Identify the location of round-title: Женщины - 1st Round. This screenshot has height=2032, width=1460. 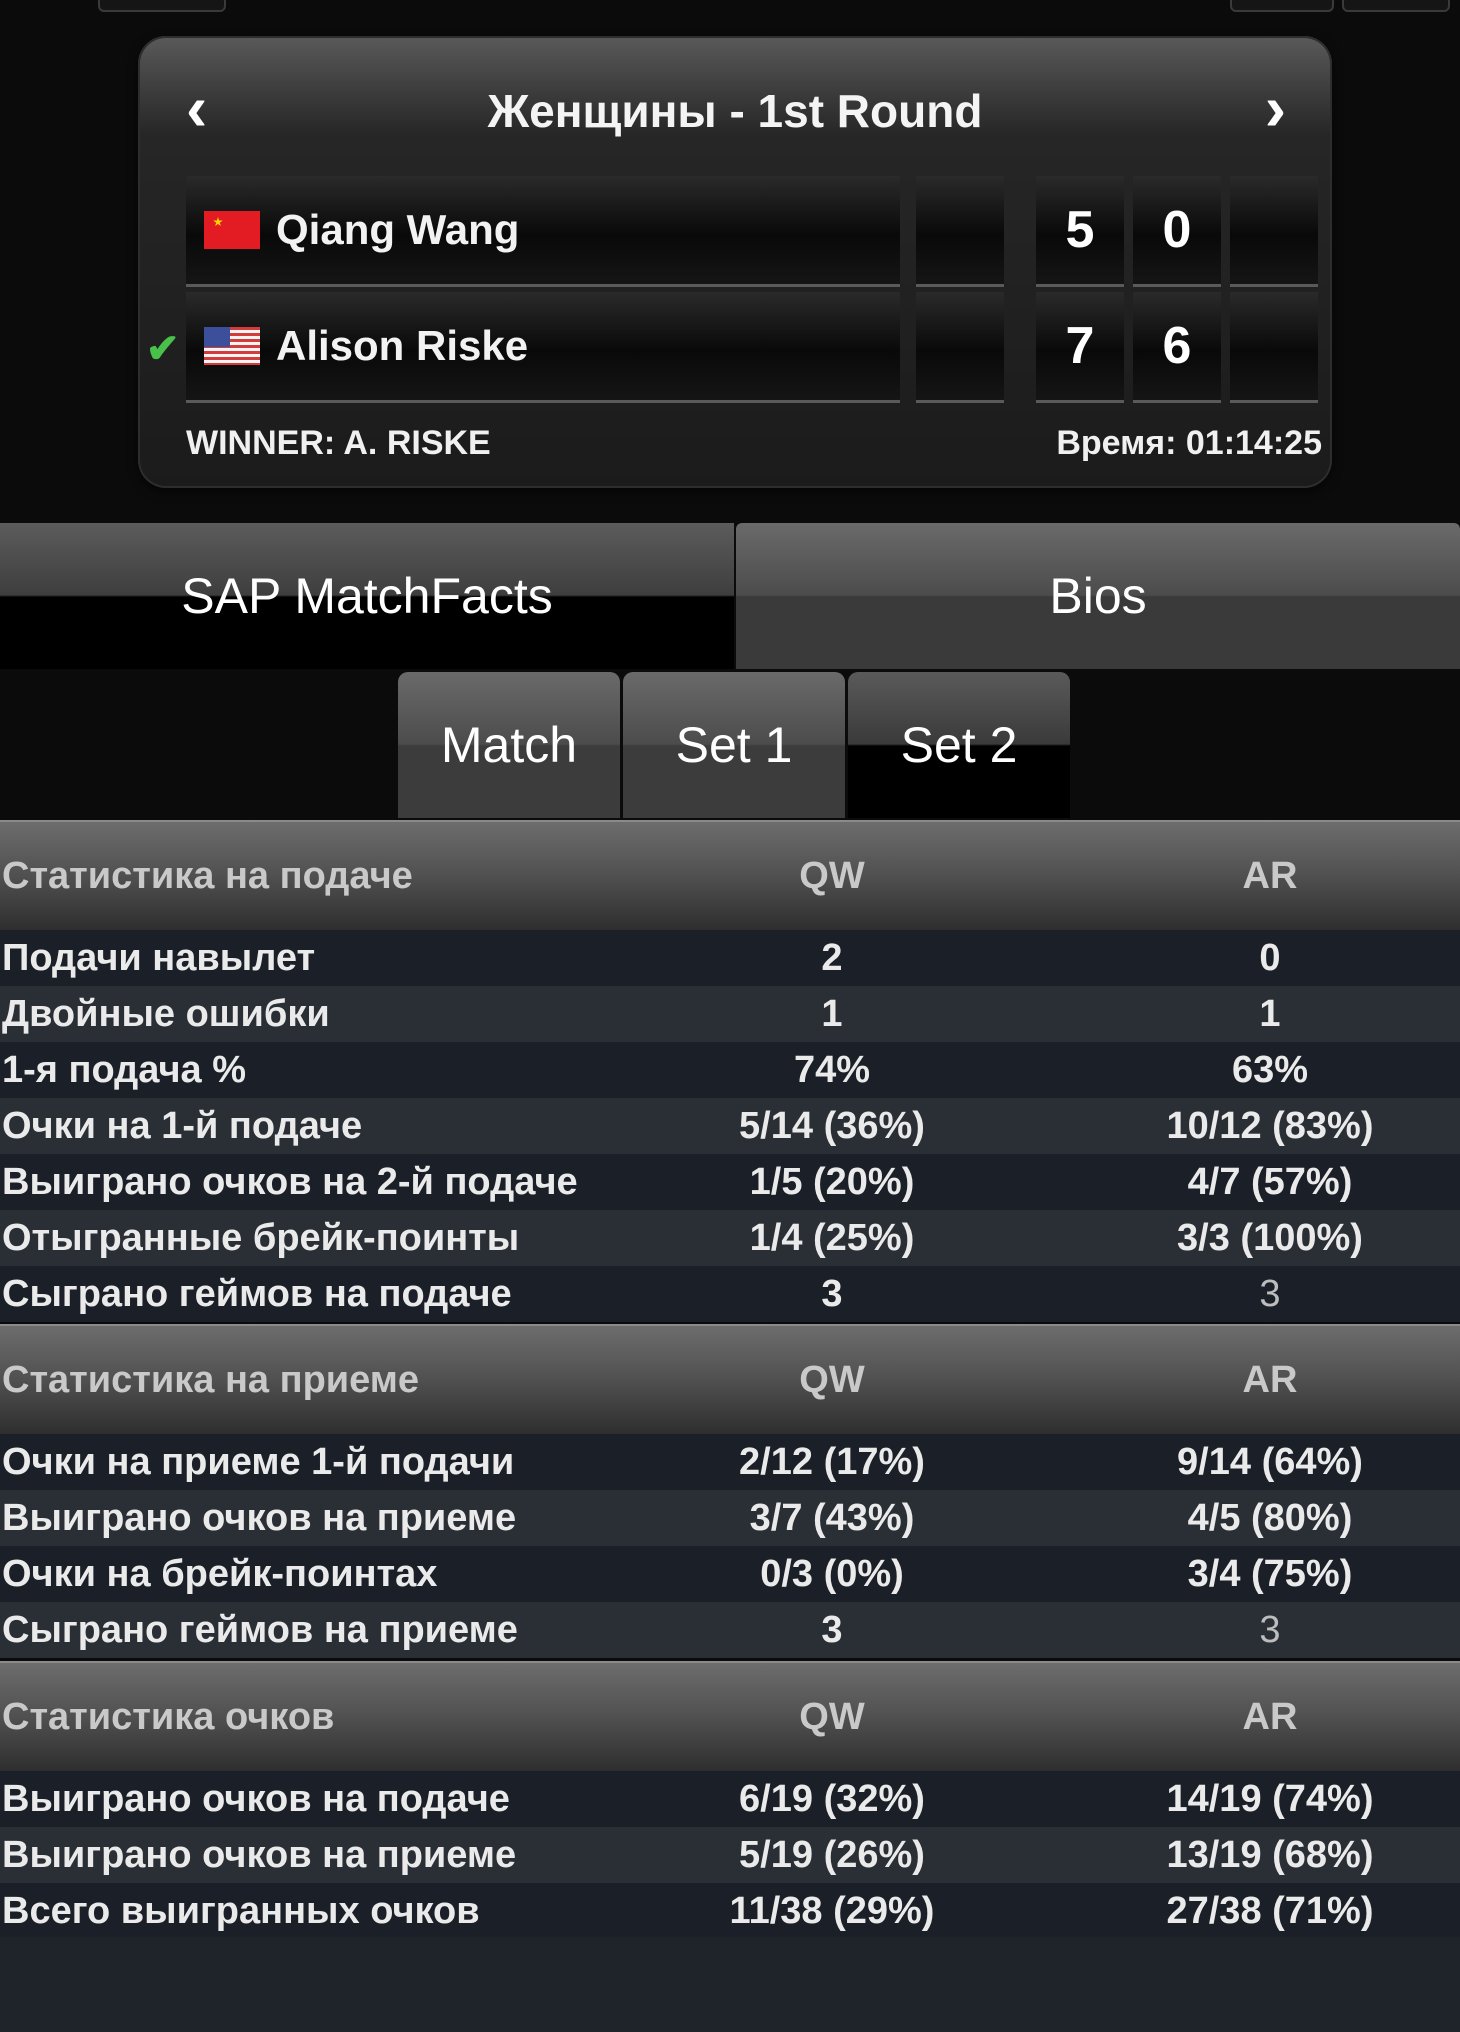
(735, 111).